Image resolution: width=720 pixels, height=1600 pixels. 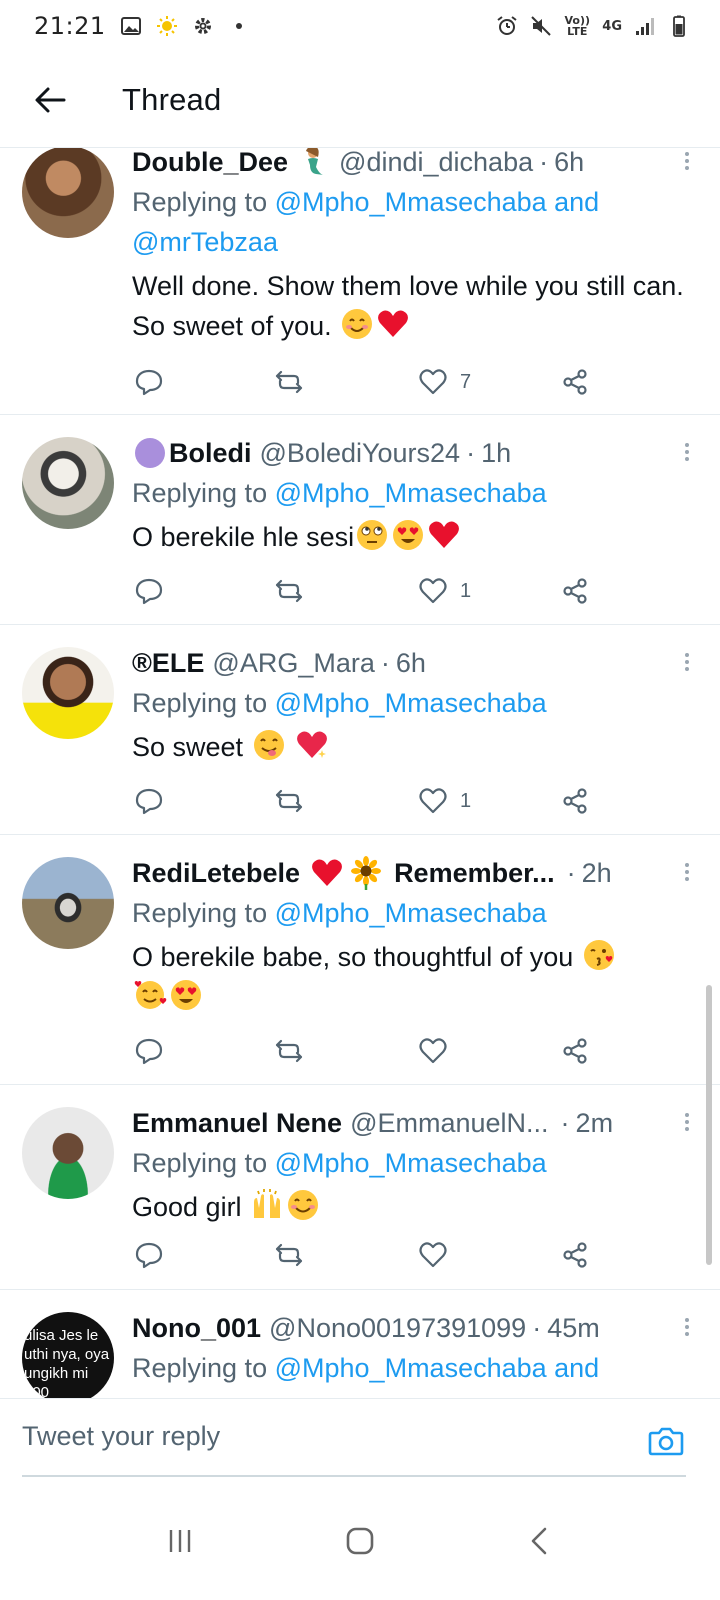 What do you see at coordinates (210, 453) in the screenshot?
I see `display-name: Boledi` at bounding box center [210, 453].